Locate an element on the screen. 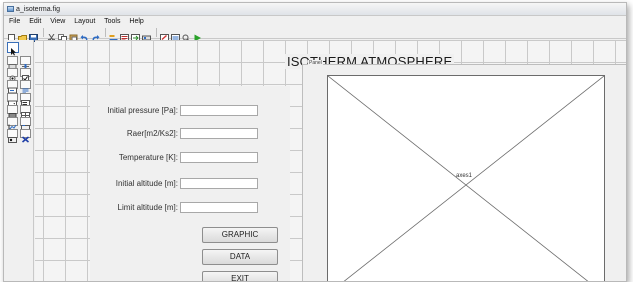  listbox-icon is located at coordinates (25, 100).